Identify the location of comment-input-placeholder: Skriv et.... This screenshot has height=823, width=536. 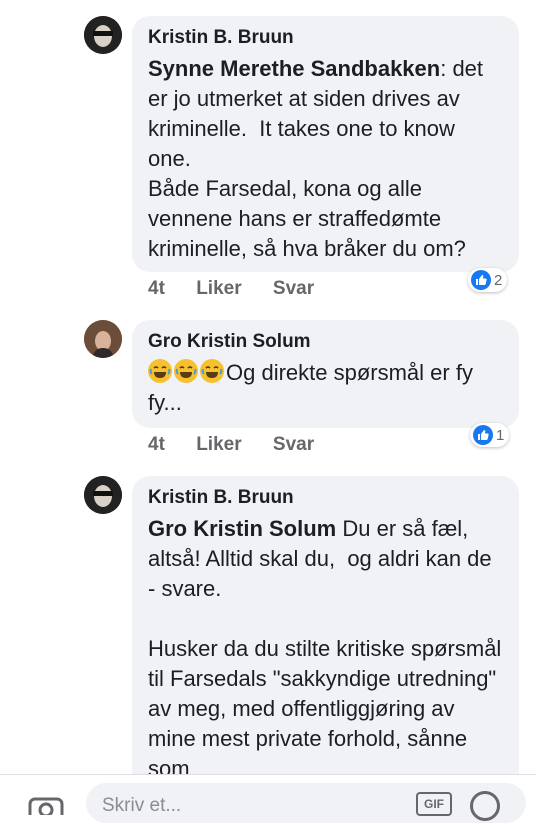
(142, 805).